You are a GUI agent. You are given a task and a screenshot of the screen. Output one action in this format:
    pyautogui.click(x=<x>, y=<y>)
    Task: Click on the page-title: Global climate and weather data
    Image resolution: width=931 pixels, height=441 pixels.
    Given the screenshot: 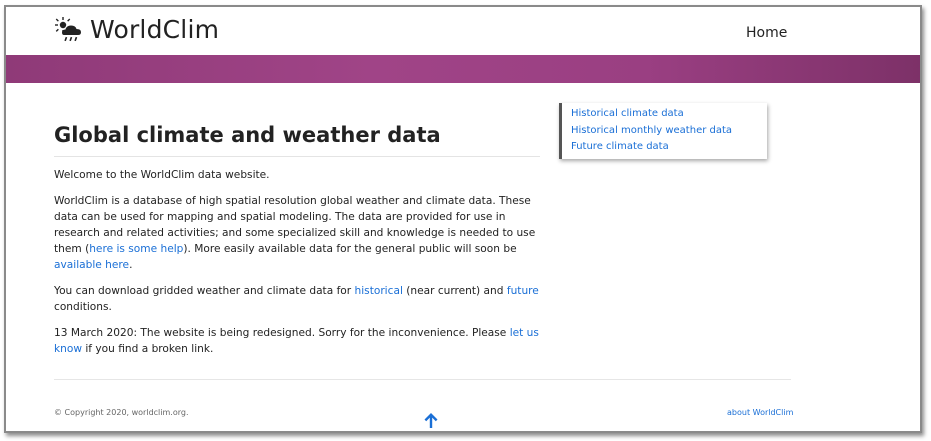 What is the action you would take?
    pyautogui.click(x=297, y=140)
    